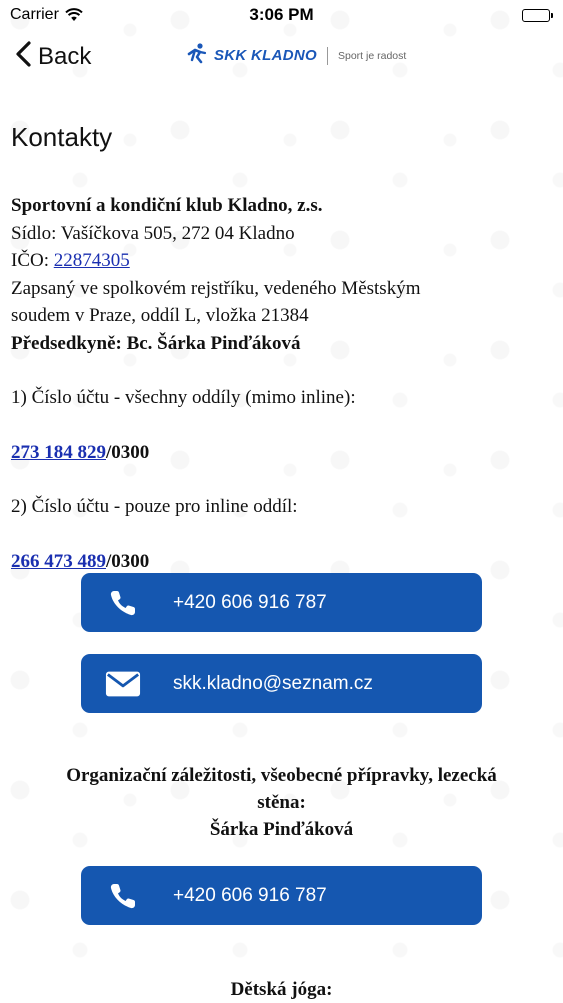  Describe the element at coordinates (250, 602) in the screenshot. I see `phone-button-label: +420 606 916 787` at that location.